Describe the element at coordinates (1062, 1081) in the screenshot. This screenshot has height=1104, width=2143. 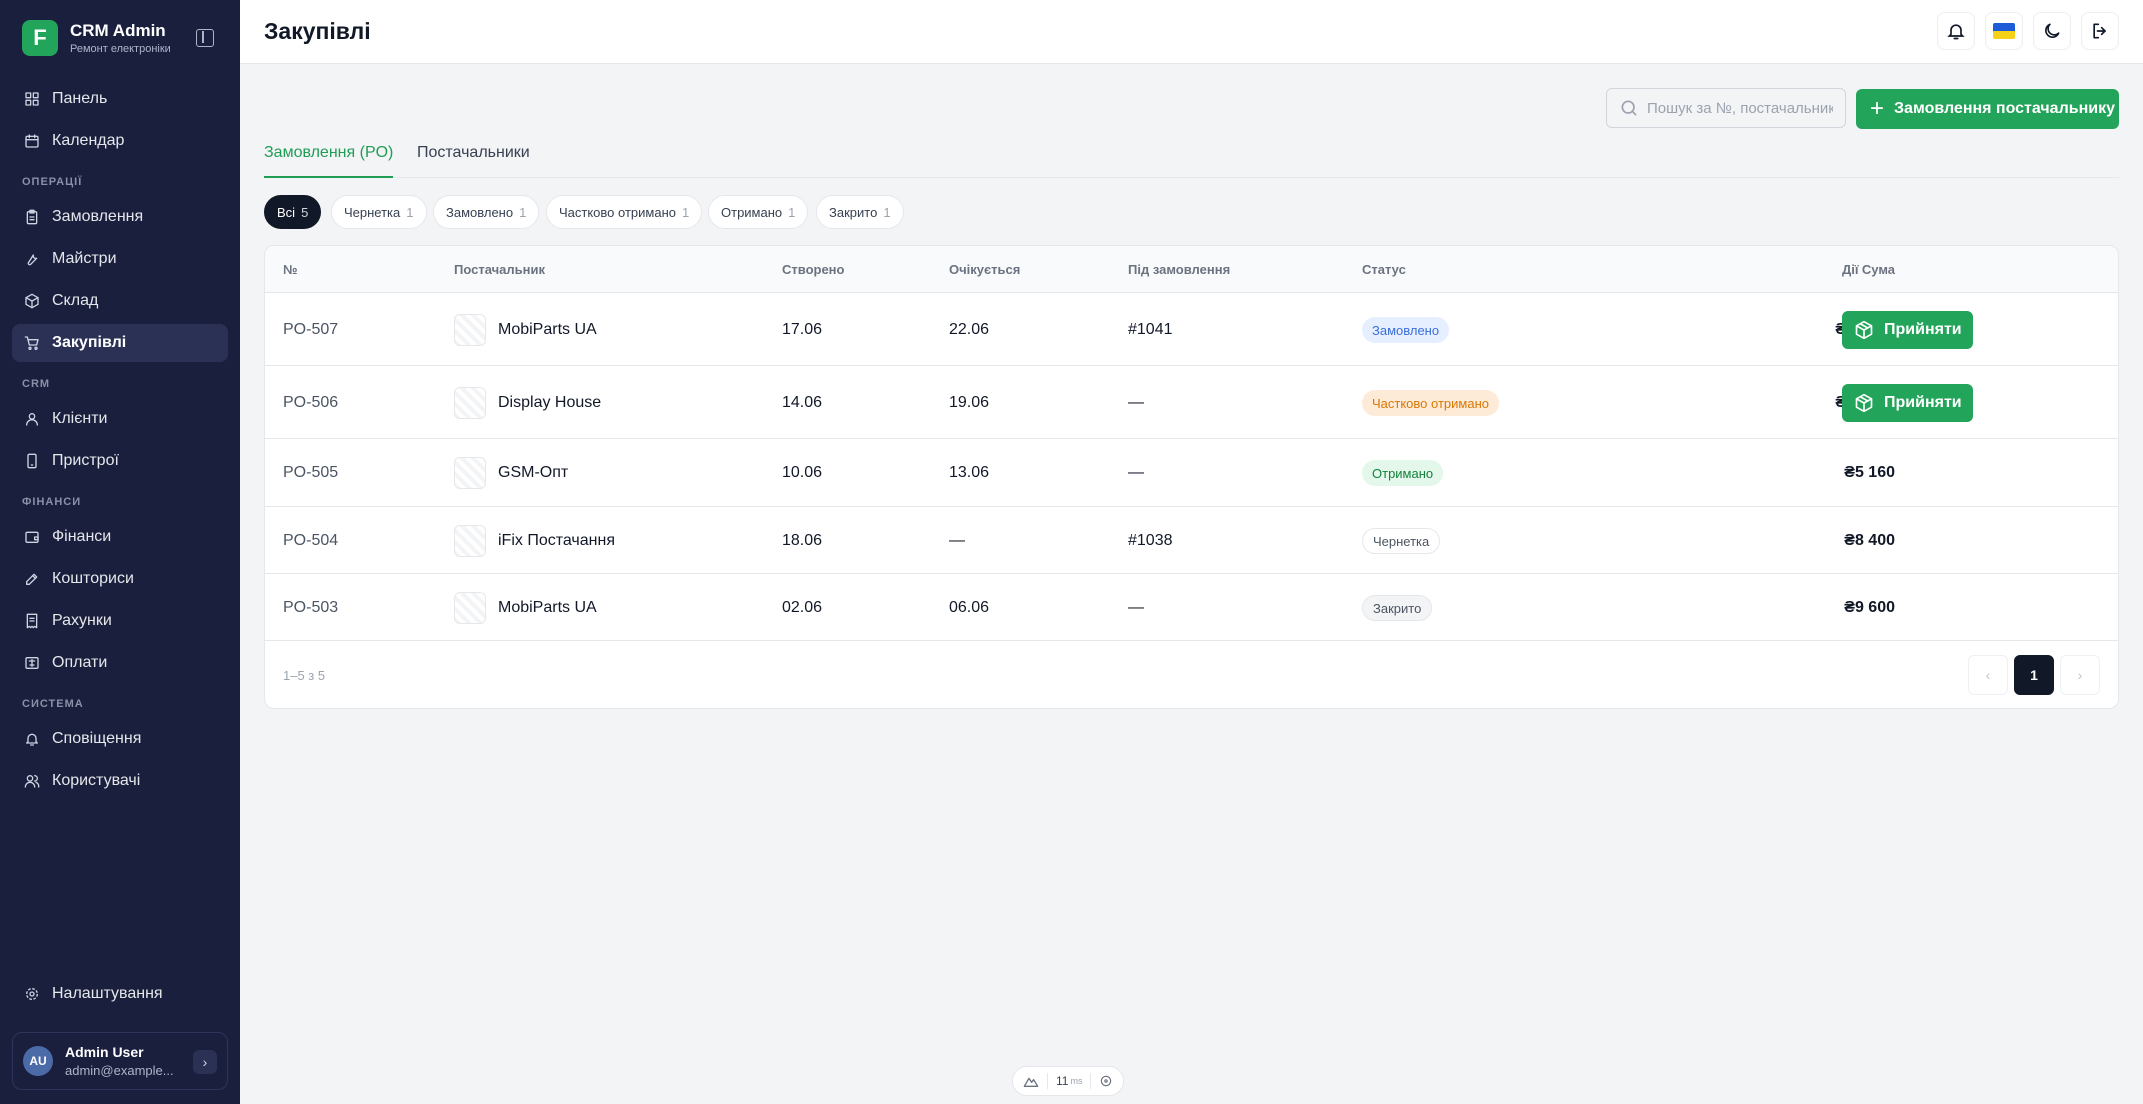
I see `perf-value: 11` at that location.